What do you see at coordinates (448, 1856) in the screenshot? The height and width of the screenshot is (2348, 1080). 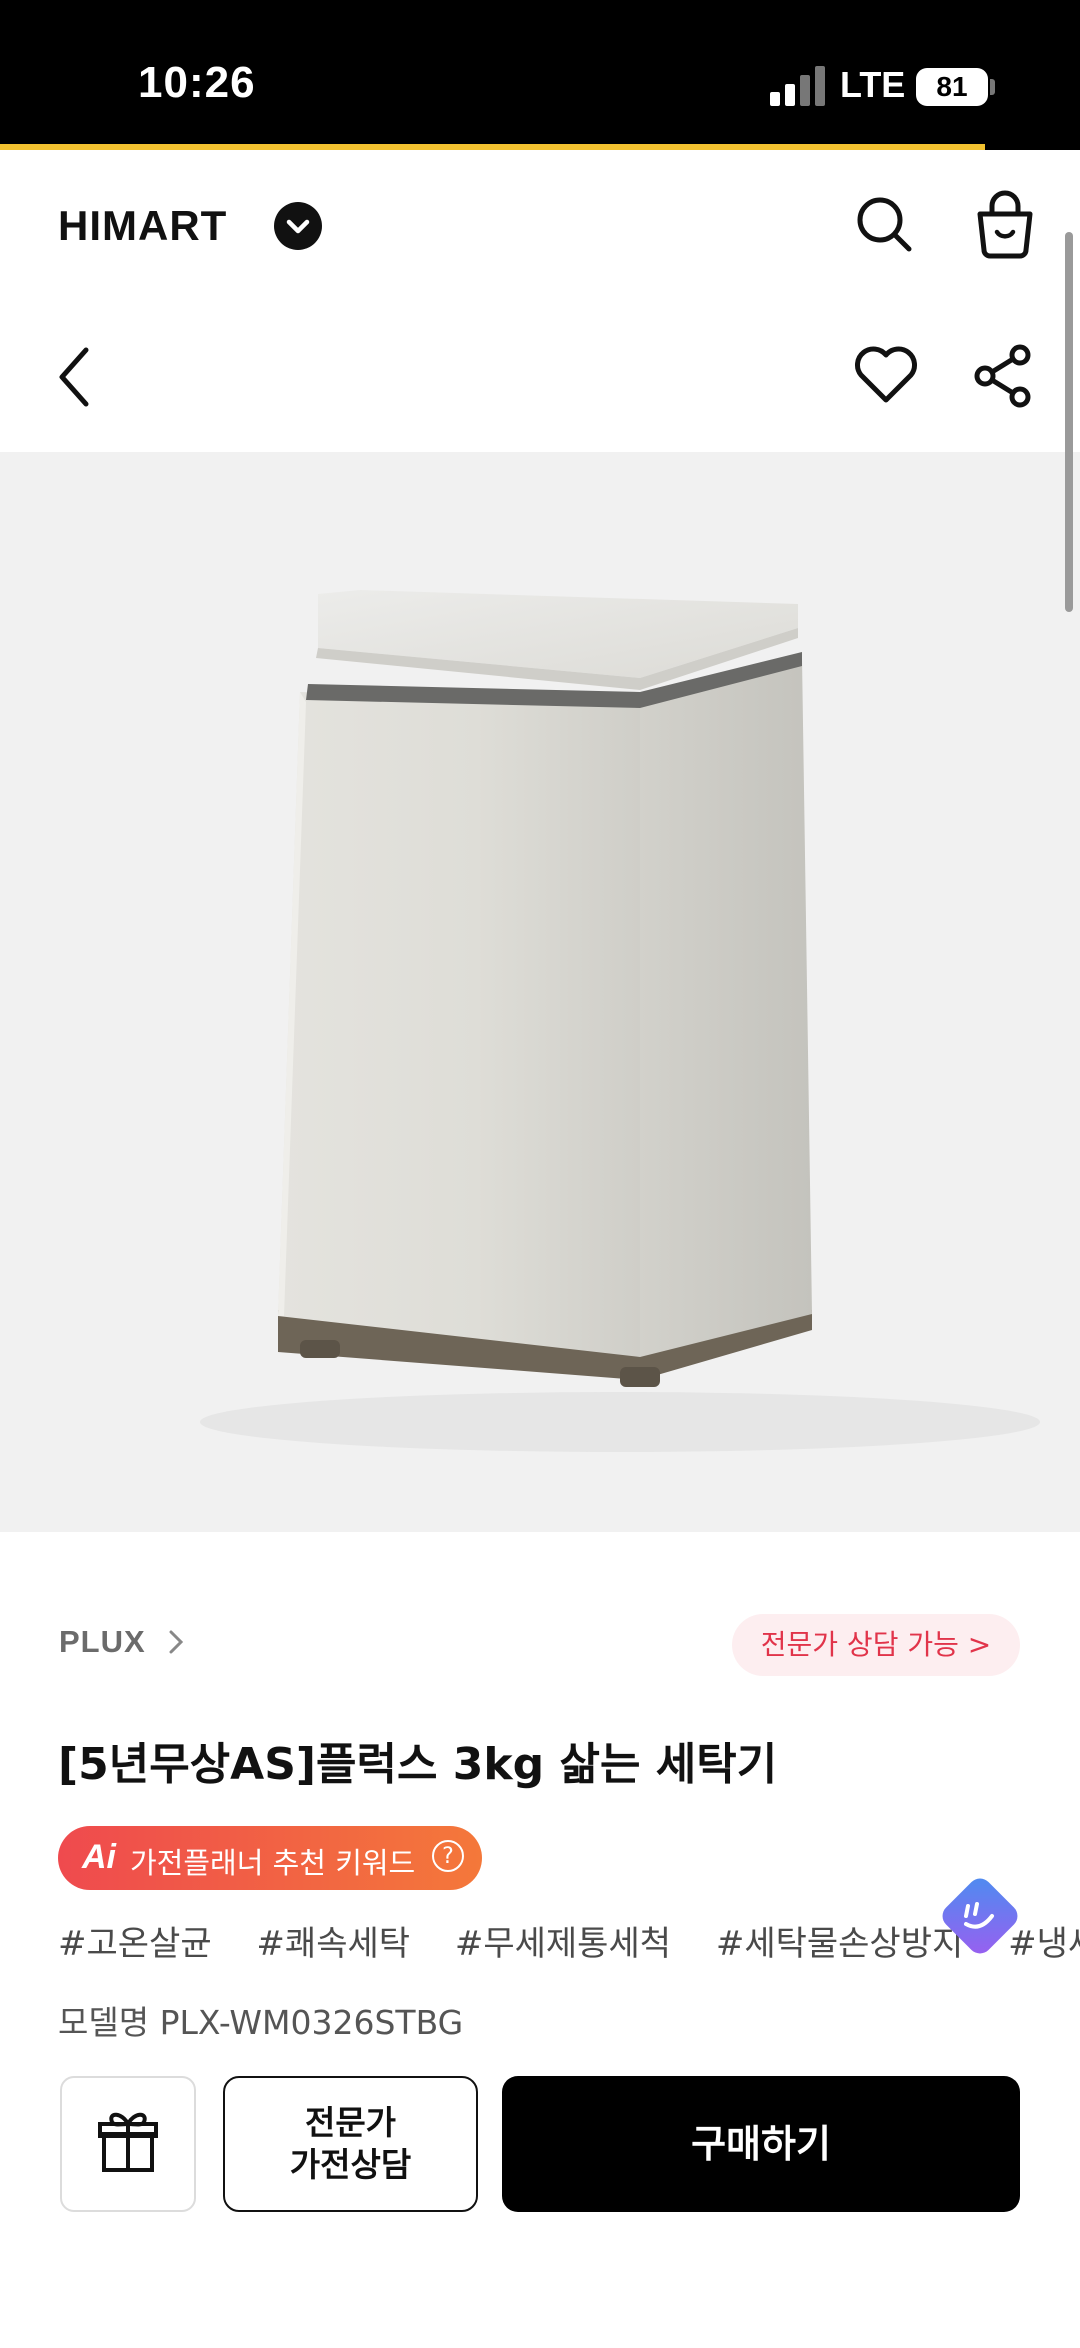 I see `help-icon: ?` at bounding box center [448, 1856].